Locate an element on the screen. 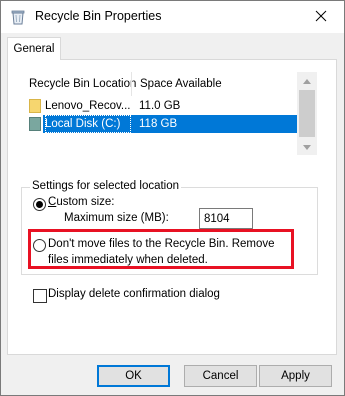 The height and width of the screenshot is (396, 345). max-size-label: Maximum size (MB): is located at coordinates (116, 218).